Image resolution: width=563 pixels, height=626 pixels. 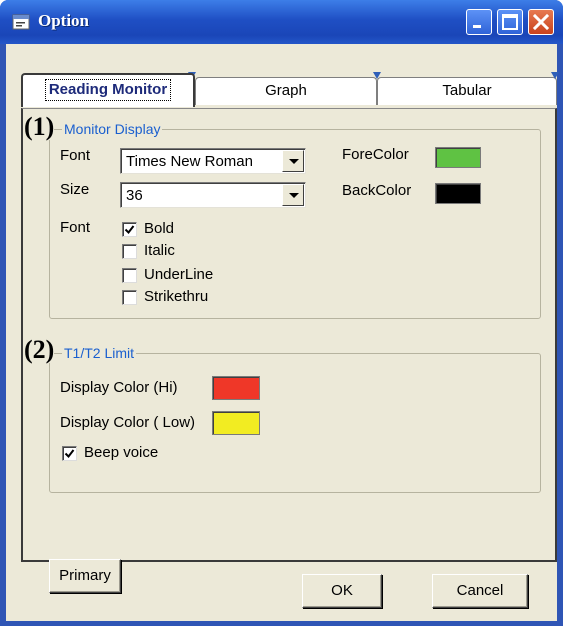 I want to click on monitor-display-legend: Monitor Display, so click(x=112, y=129).